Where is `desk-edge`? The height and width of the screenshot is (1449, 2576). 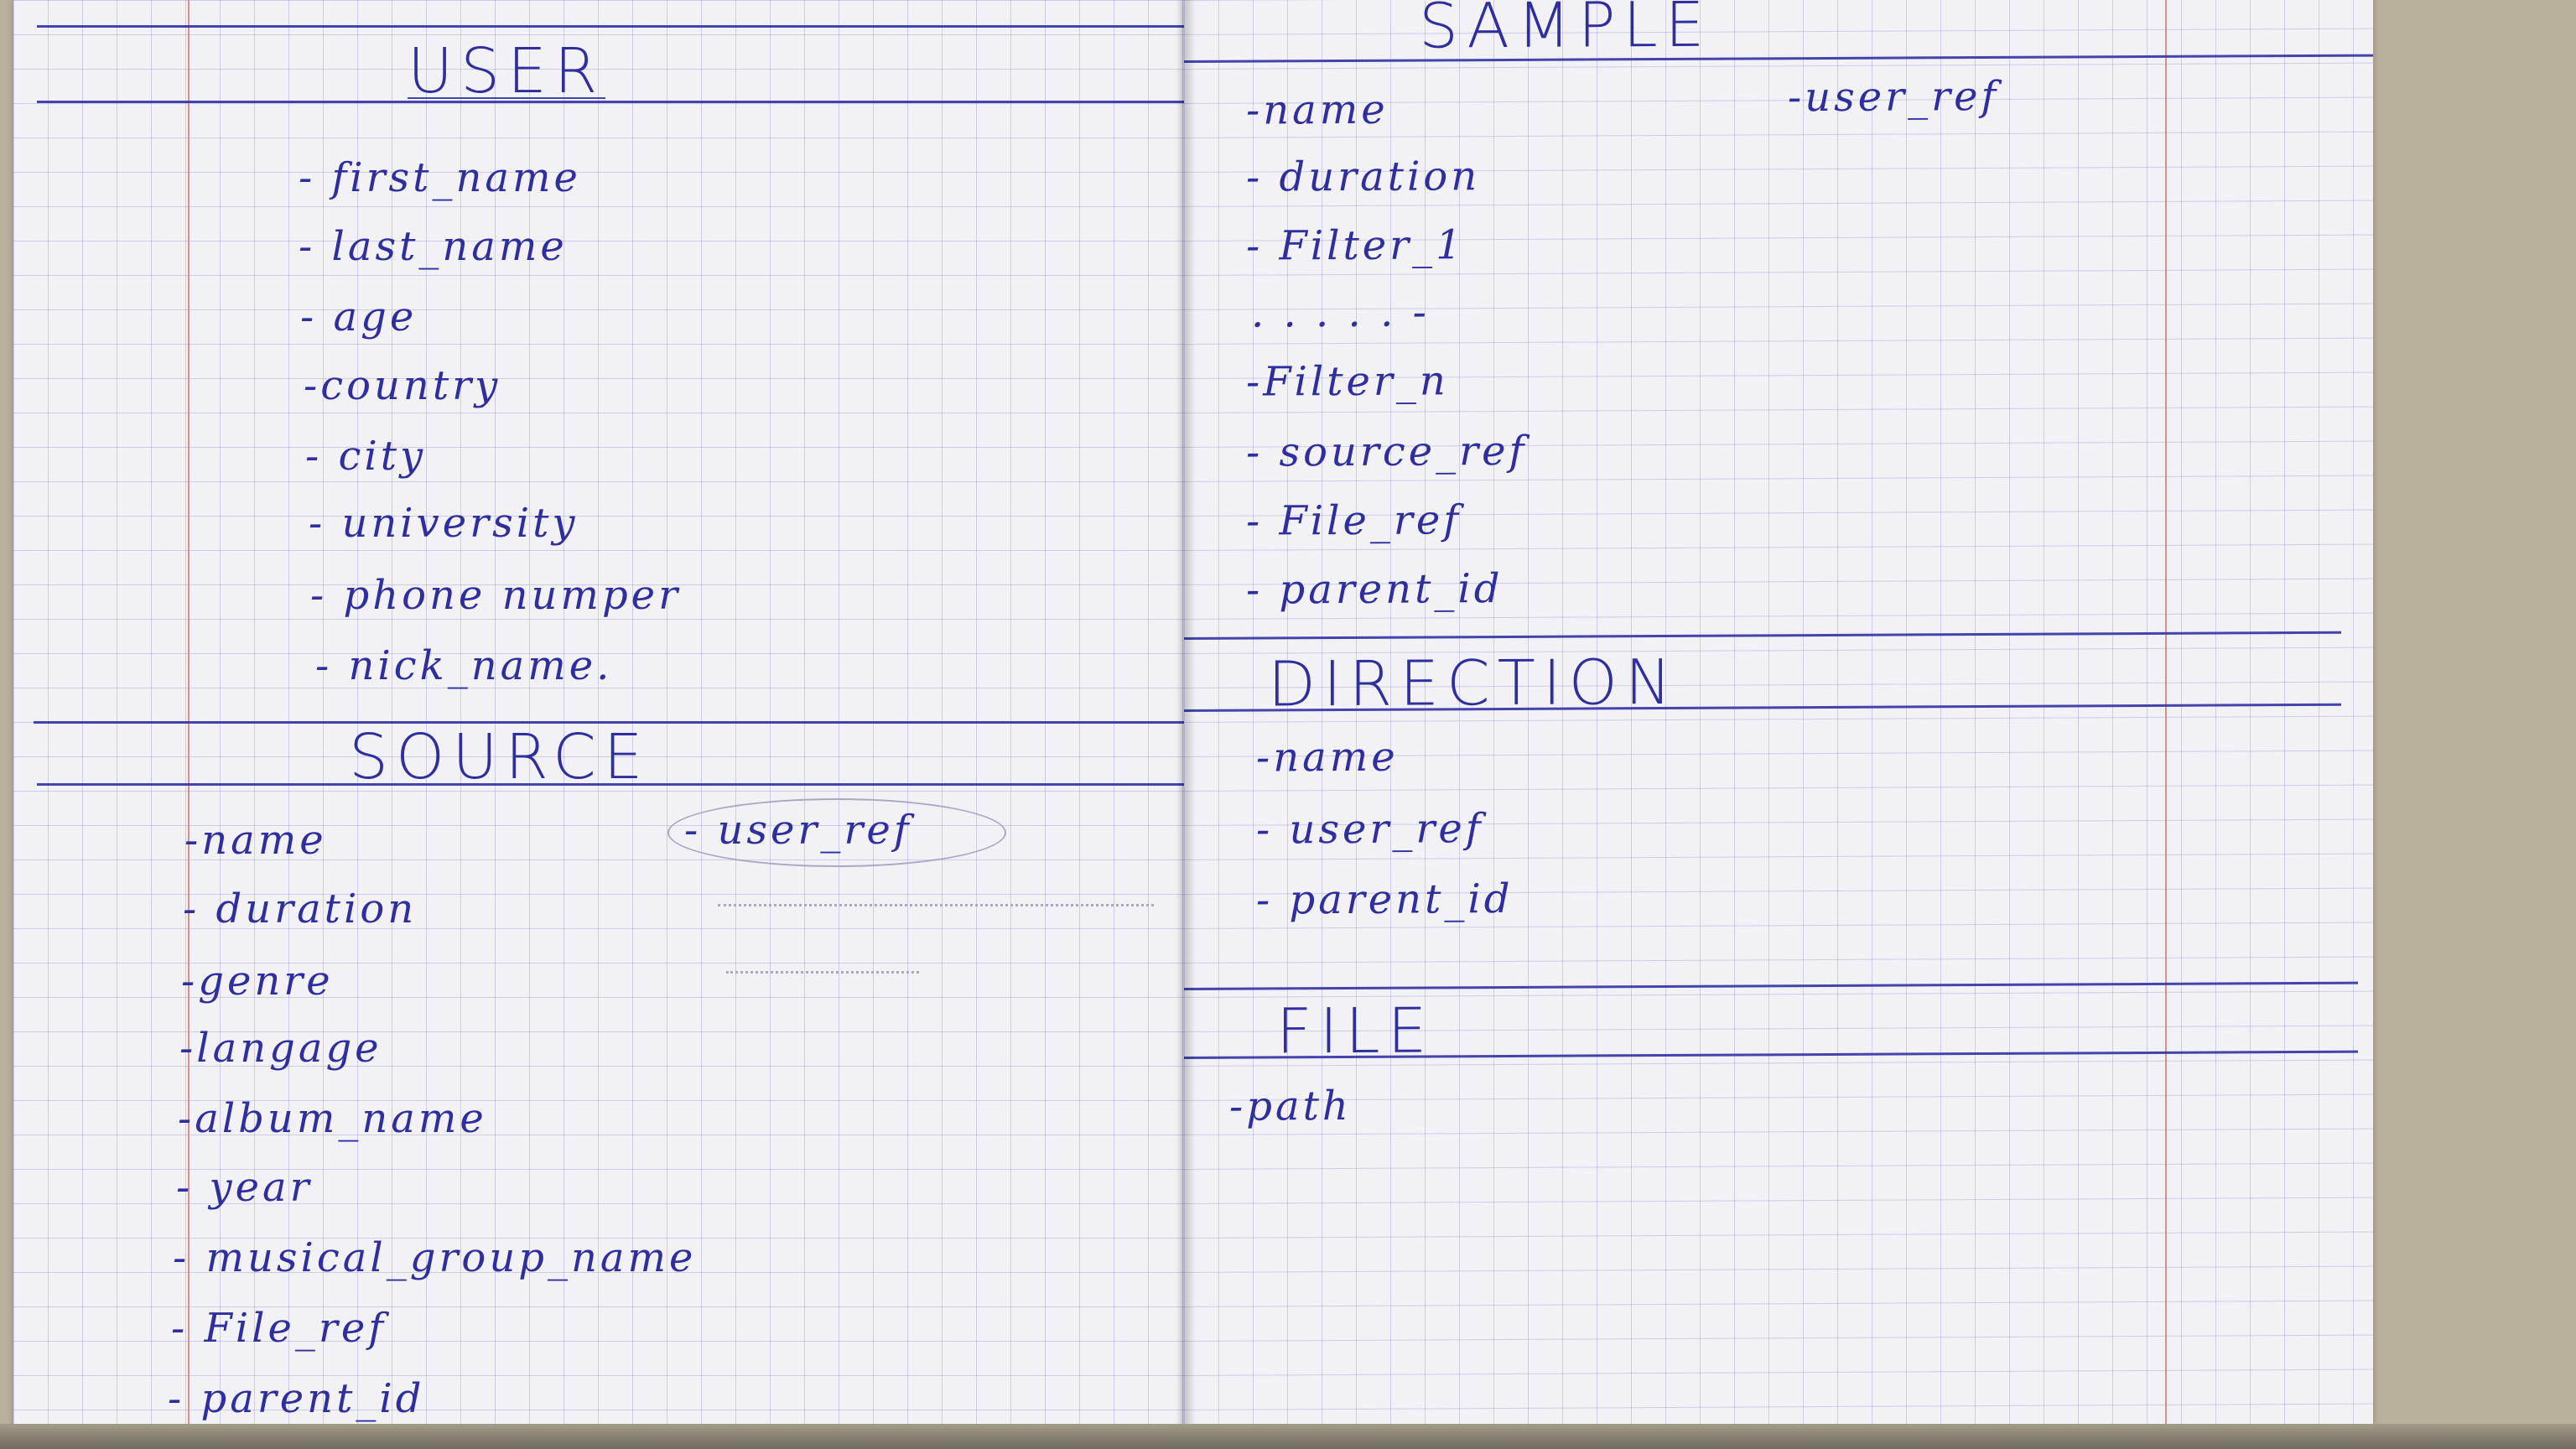 desk-edge is located at coordinates (1288, 1436).